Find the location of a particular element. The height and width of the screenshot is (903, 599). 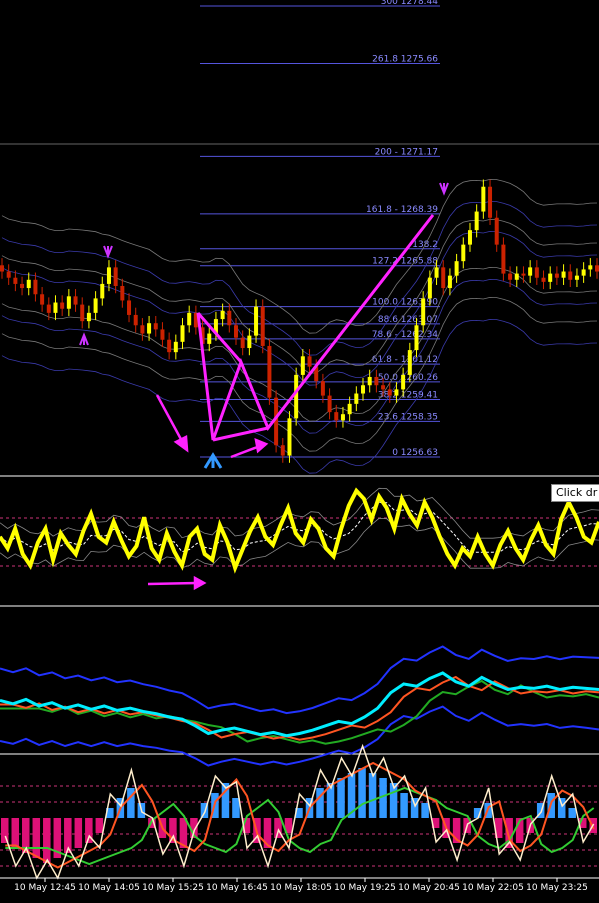

fib-level-label: 100.0 1263.90 is located at coordinates (405, 303).